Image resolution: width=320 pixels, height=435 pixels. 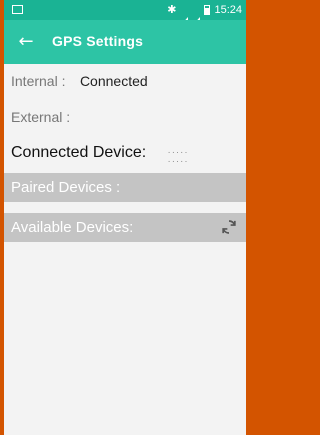 I want to click on external-row: External :, so click(x=40, y=118).